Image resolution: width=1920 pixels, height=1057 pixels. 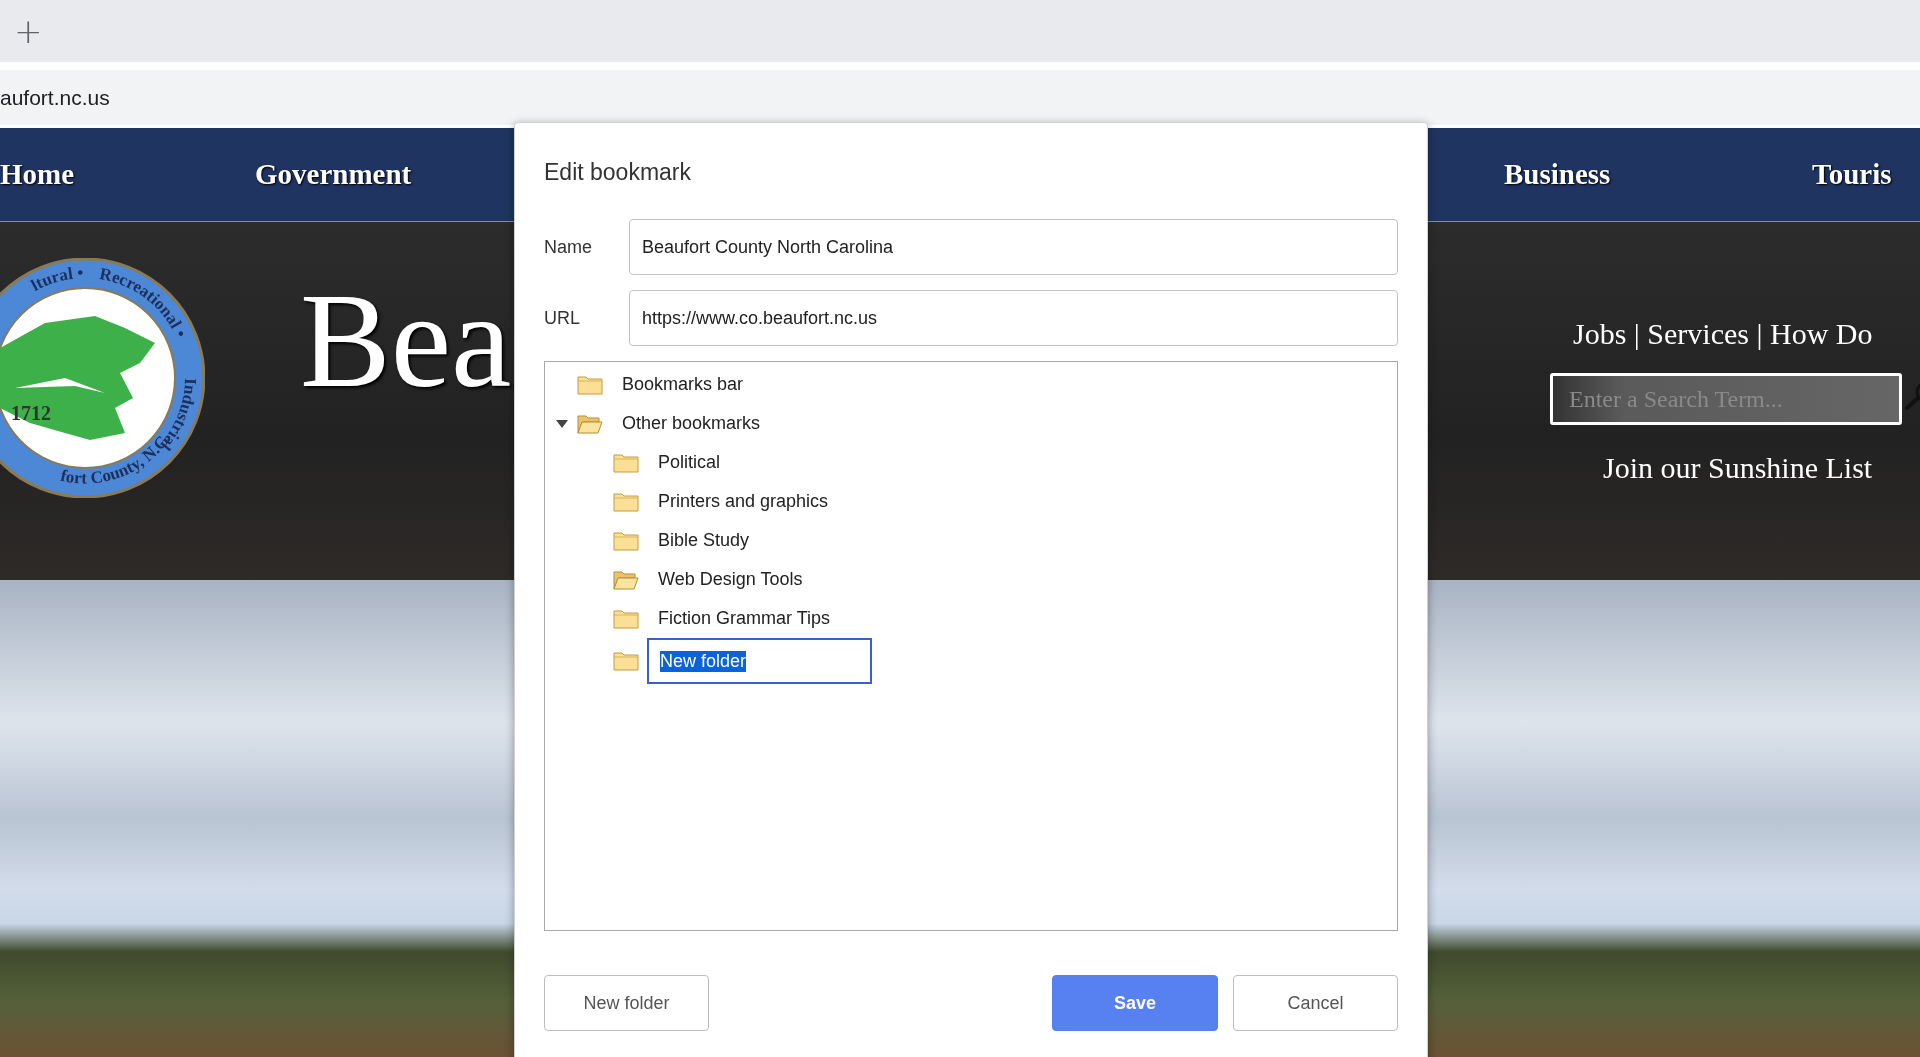 What do you see at coordinates (743, 501) in the screenshot?
I see `folder-item: Printers and graphics` at bounding box center [743, 501].